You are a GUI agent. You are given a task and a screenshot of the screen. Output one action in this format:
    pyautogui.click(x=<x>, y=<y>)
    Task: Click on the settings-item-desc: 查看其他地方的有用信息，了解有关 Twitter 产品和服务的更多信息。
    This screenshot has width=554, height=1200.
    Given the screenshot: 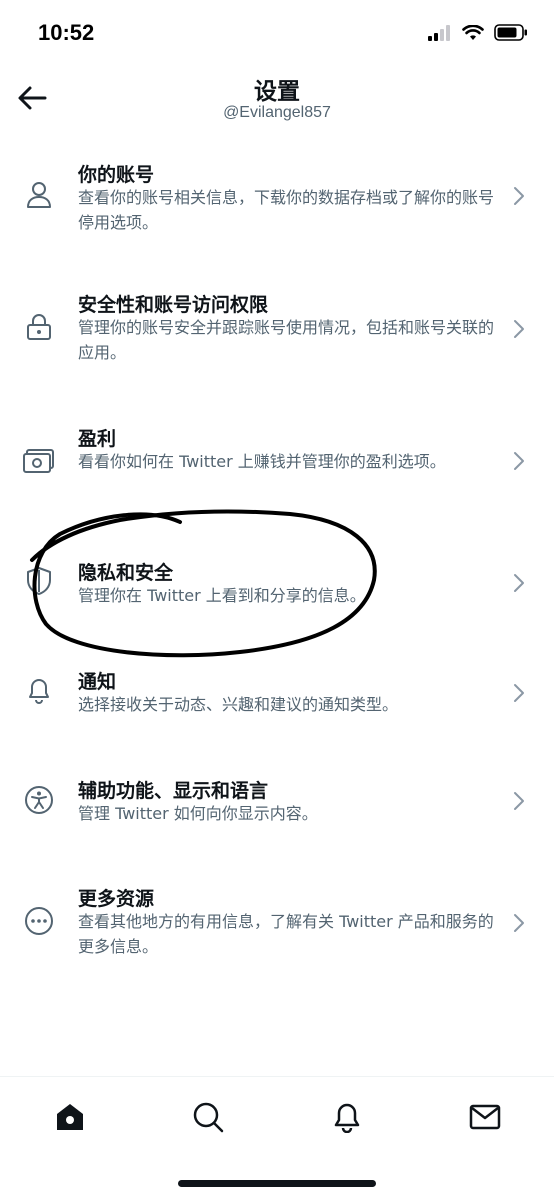 What is the action you would take?
    pyautogui.click(x=286, y=934)
    